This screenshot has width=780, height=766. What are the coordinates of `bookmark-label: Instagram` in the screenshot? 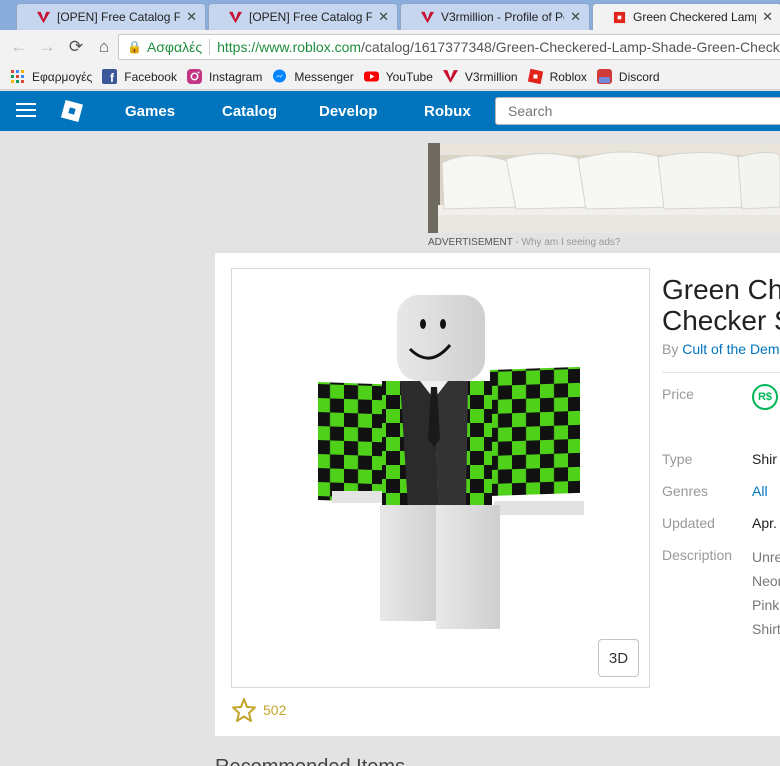 It's located at (235, 76).